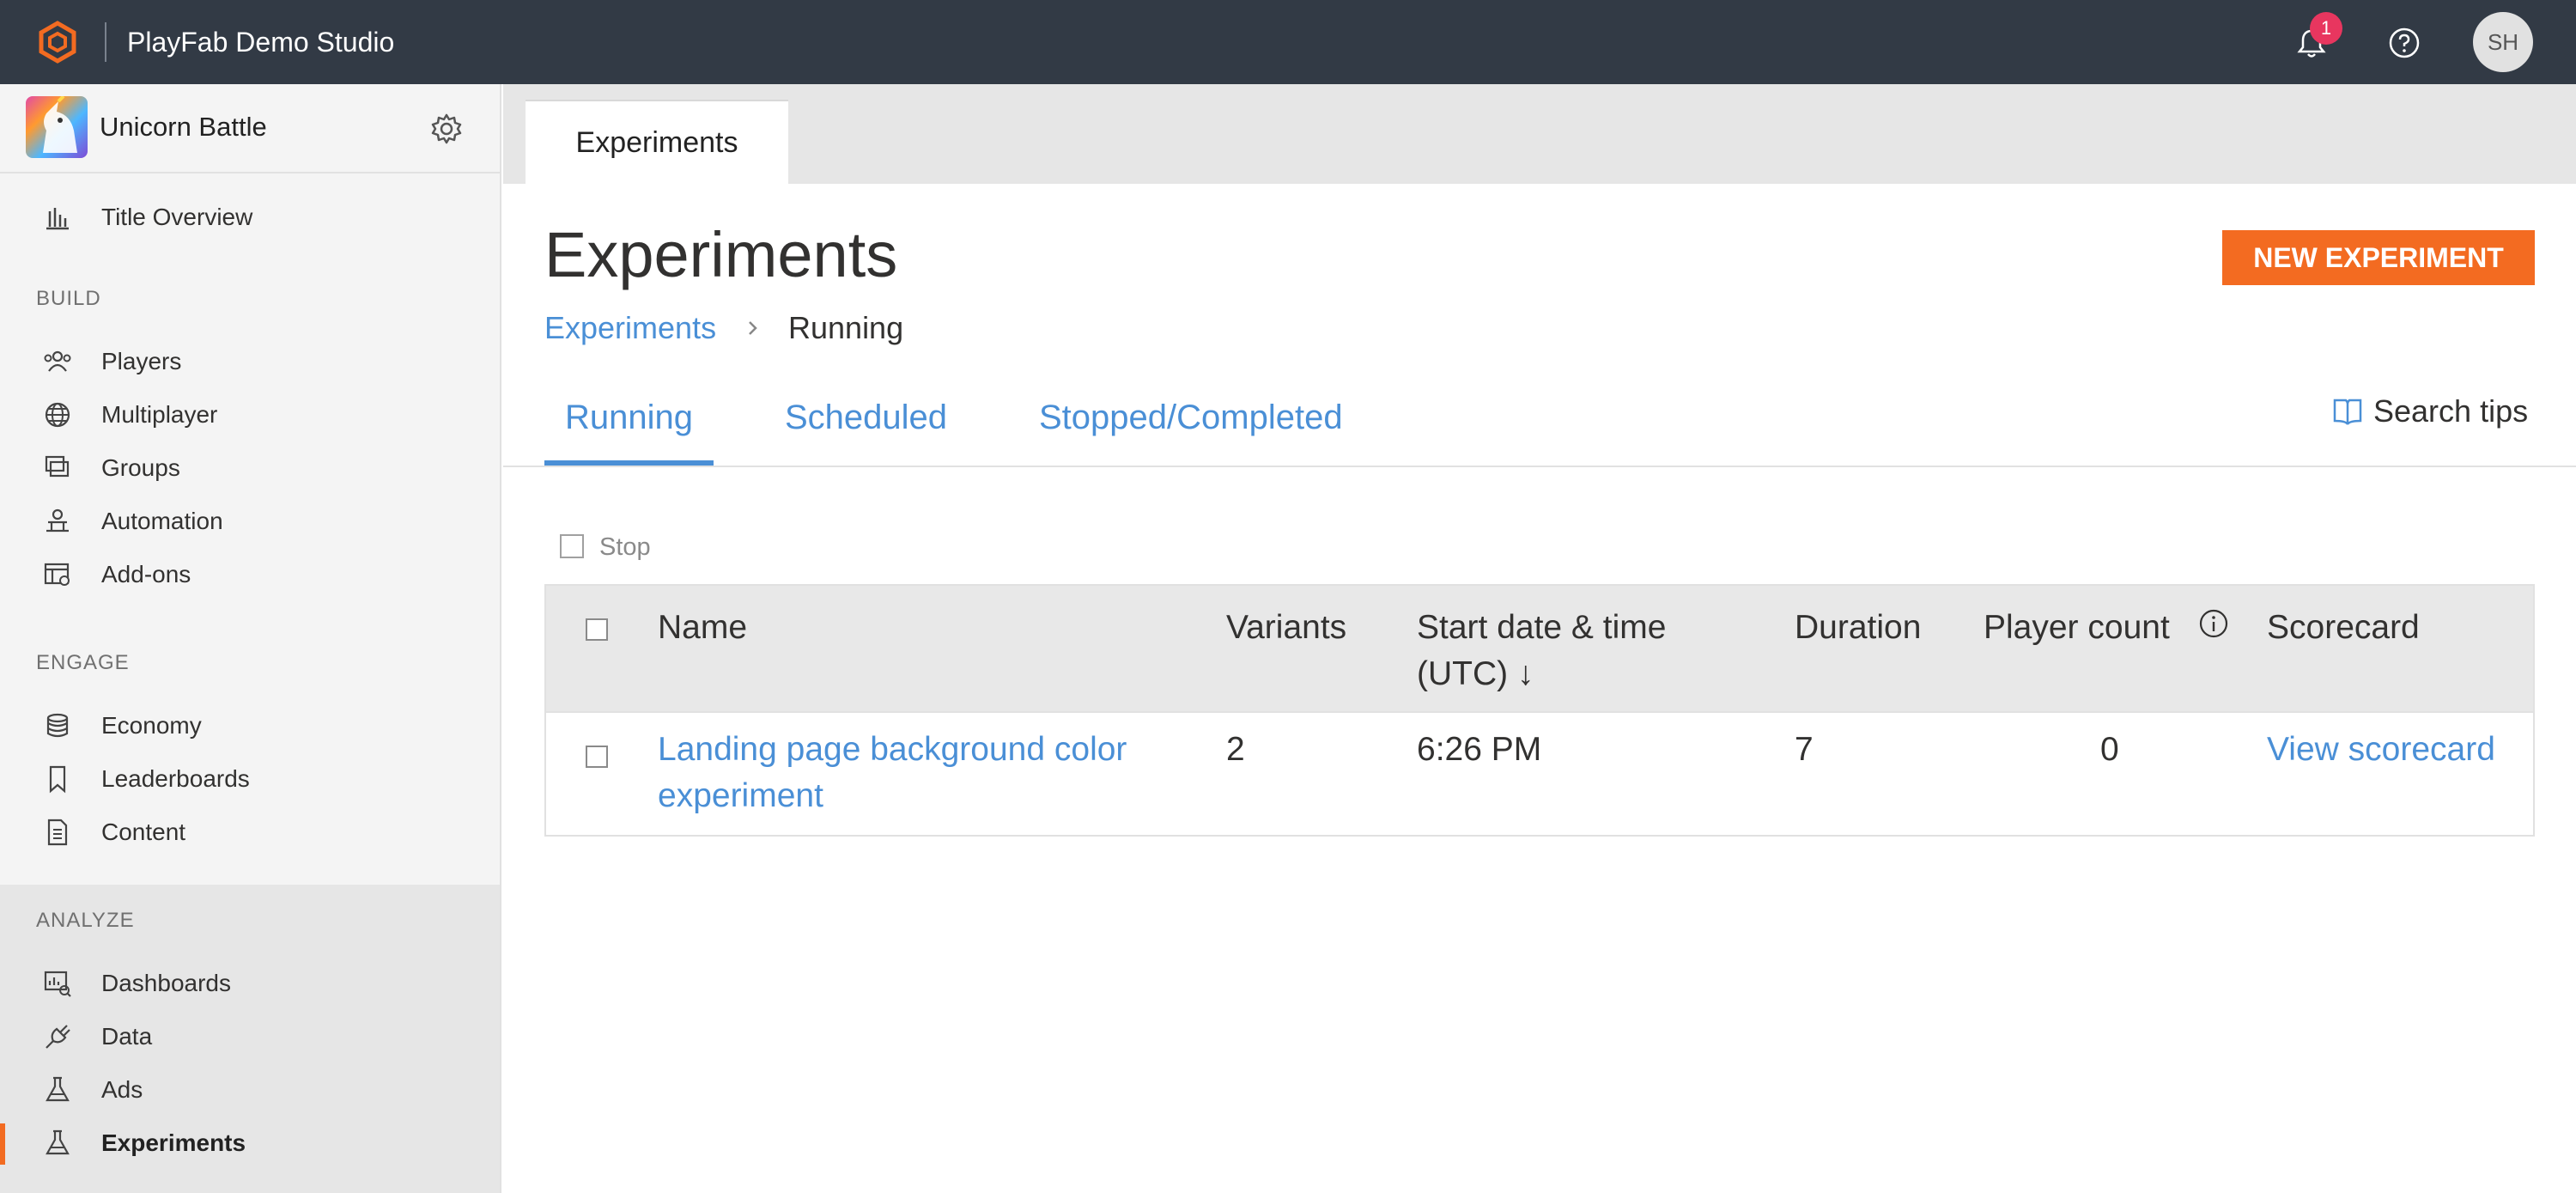  I want to click on globe-icon, so click(58, 415).